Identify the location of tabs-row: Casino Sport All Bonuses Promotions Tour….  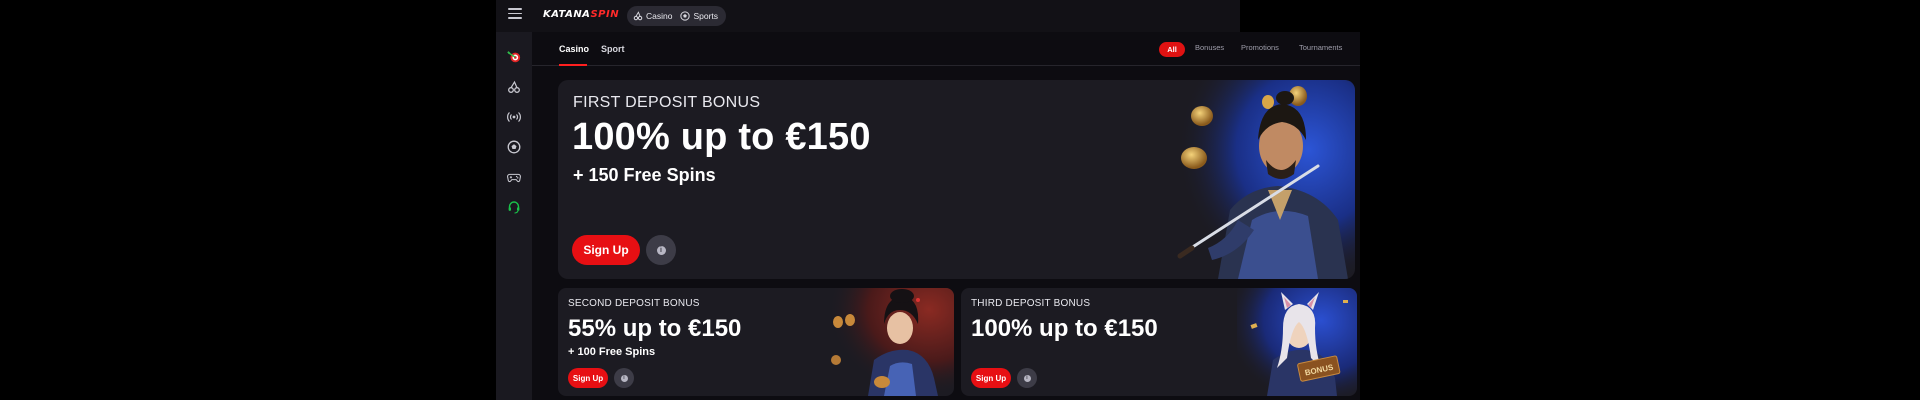
(946, 49).